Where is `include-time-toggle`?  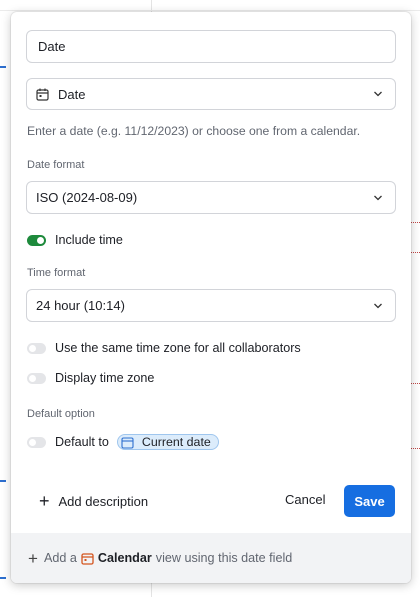
include-time-toggle is located at coordinates (36, 240).